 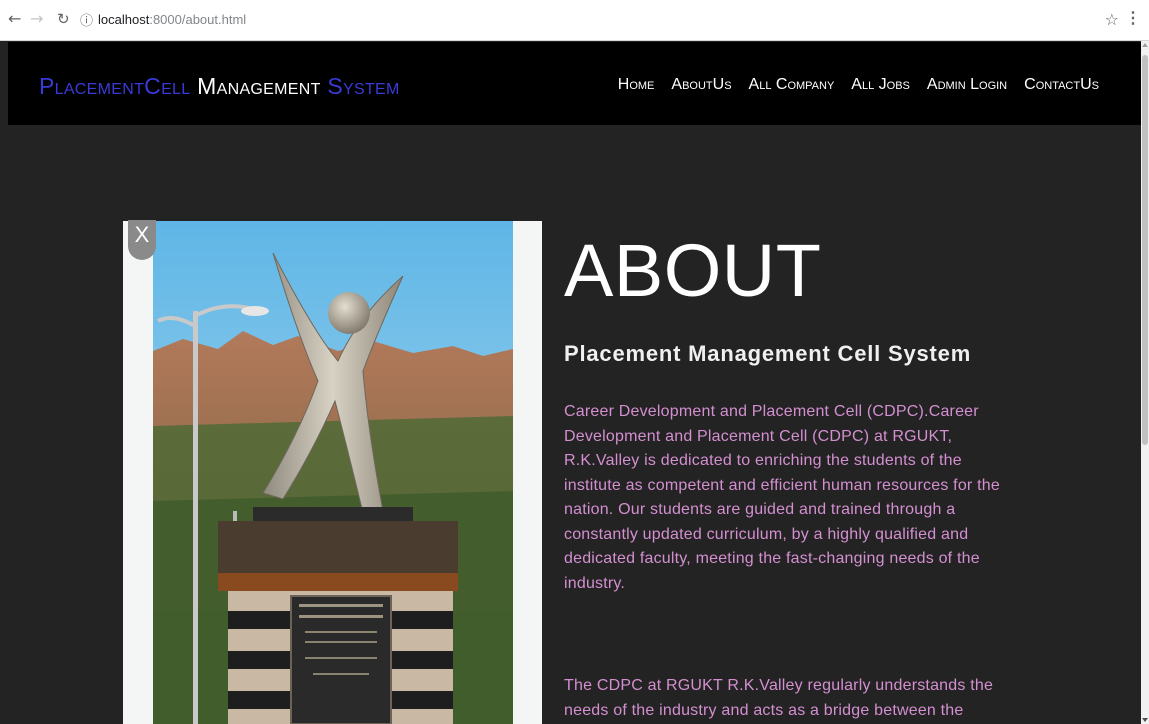 I want to click on page-scrollbar, so click(x=1145, y=382).